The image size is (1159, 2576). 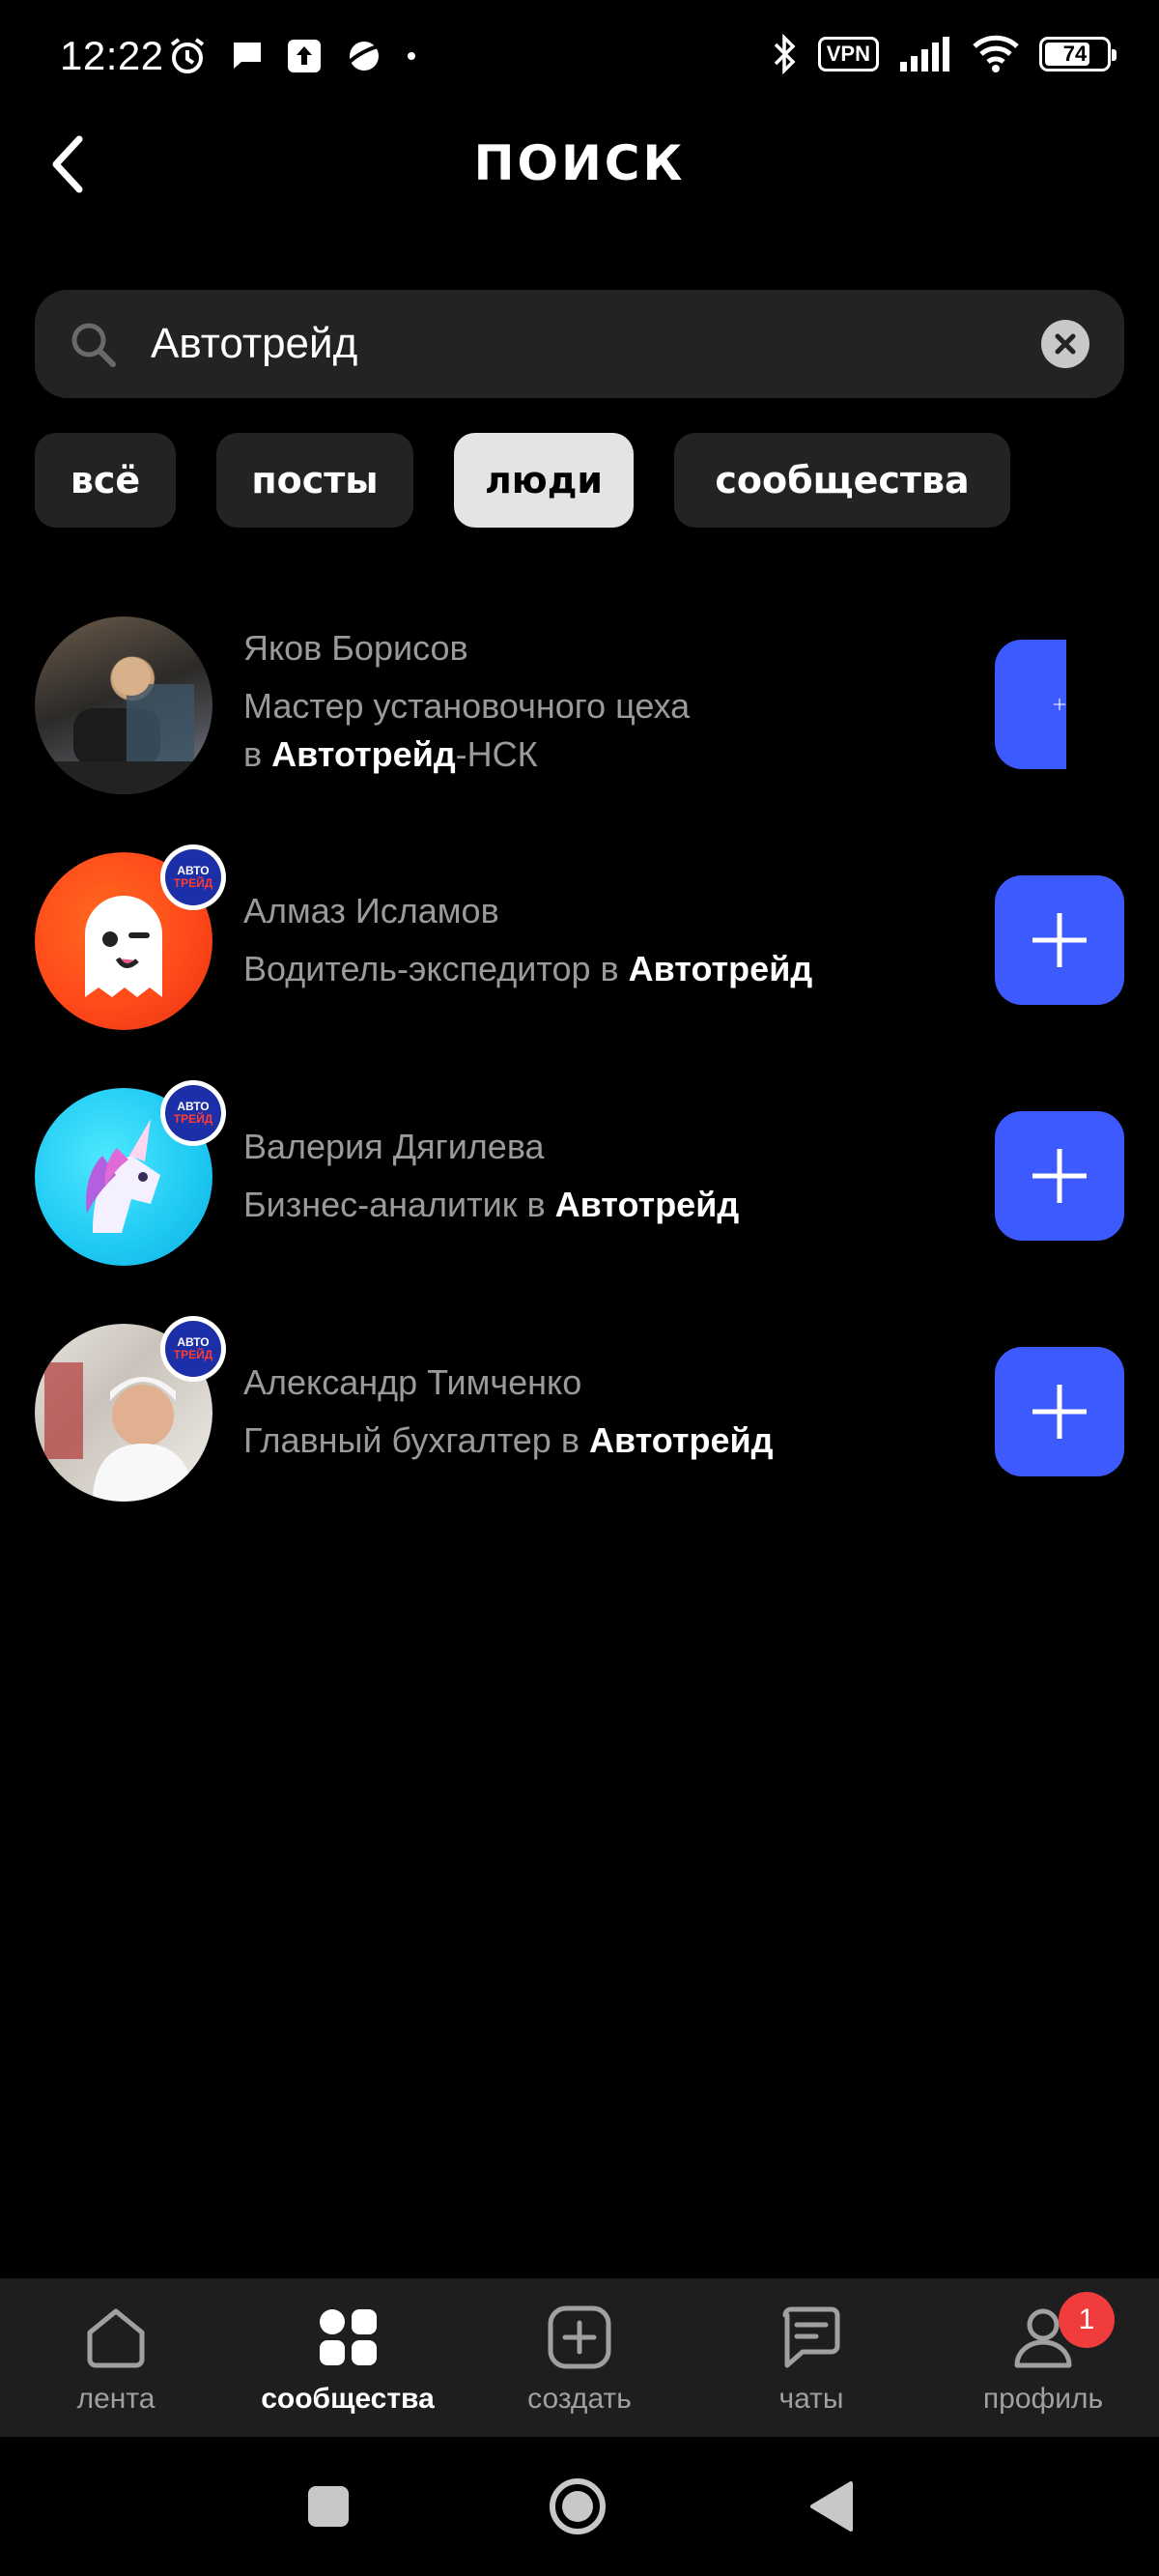 What do you see at coordinates (412, 1382) in the screenshot?
I see `user-name: Александр Тимченко` at bounding box center [412, 1382].